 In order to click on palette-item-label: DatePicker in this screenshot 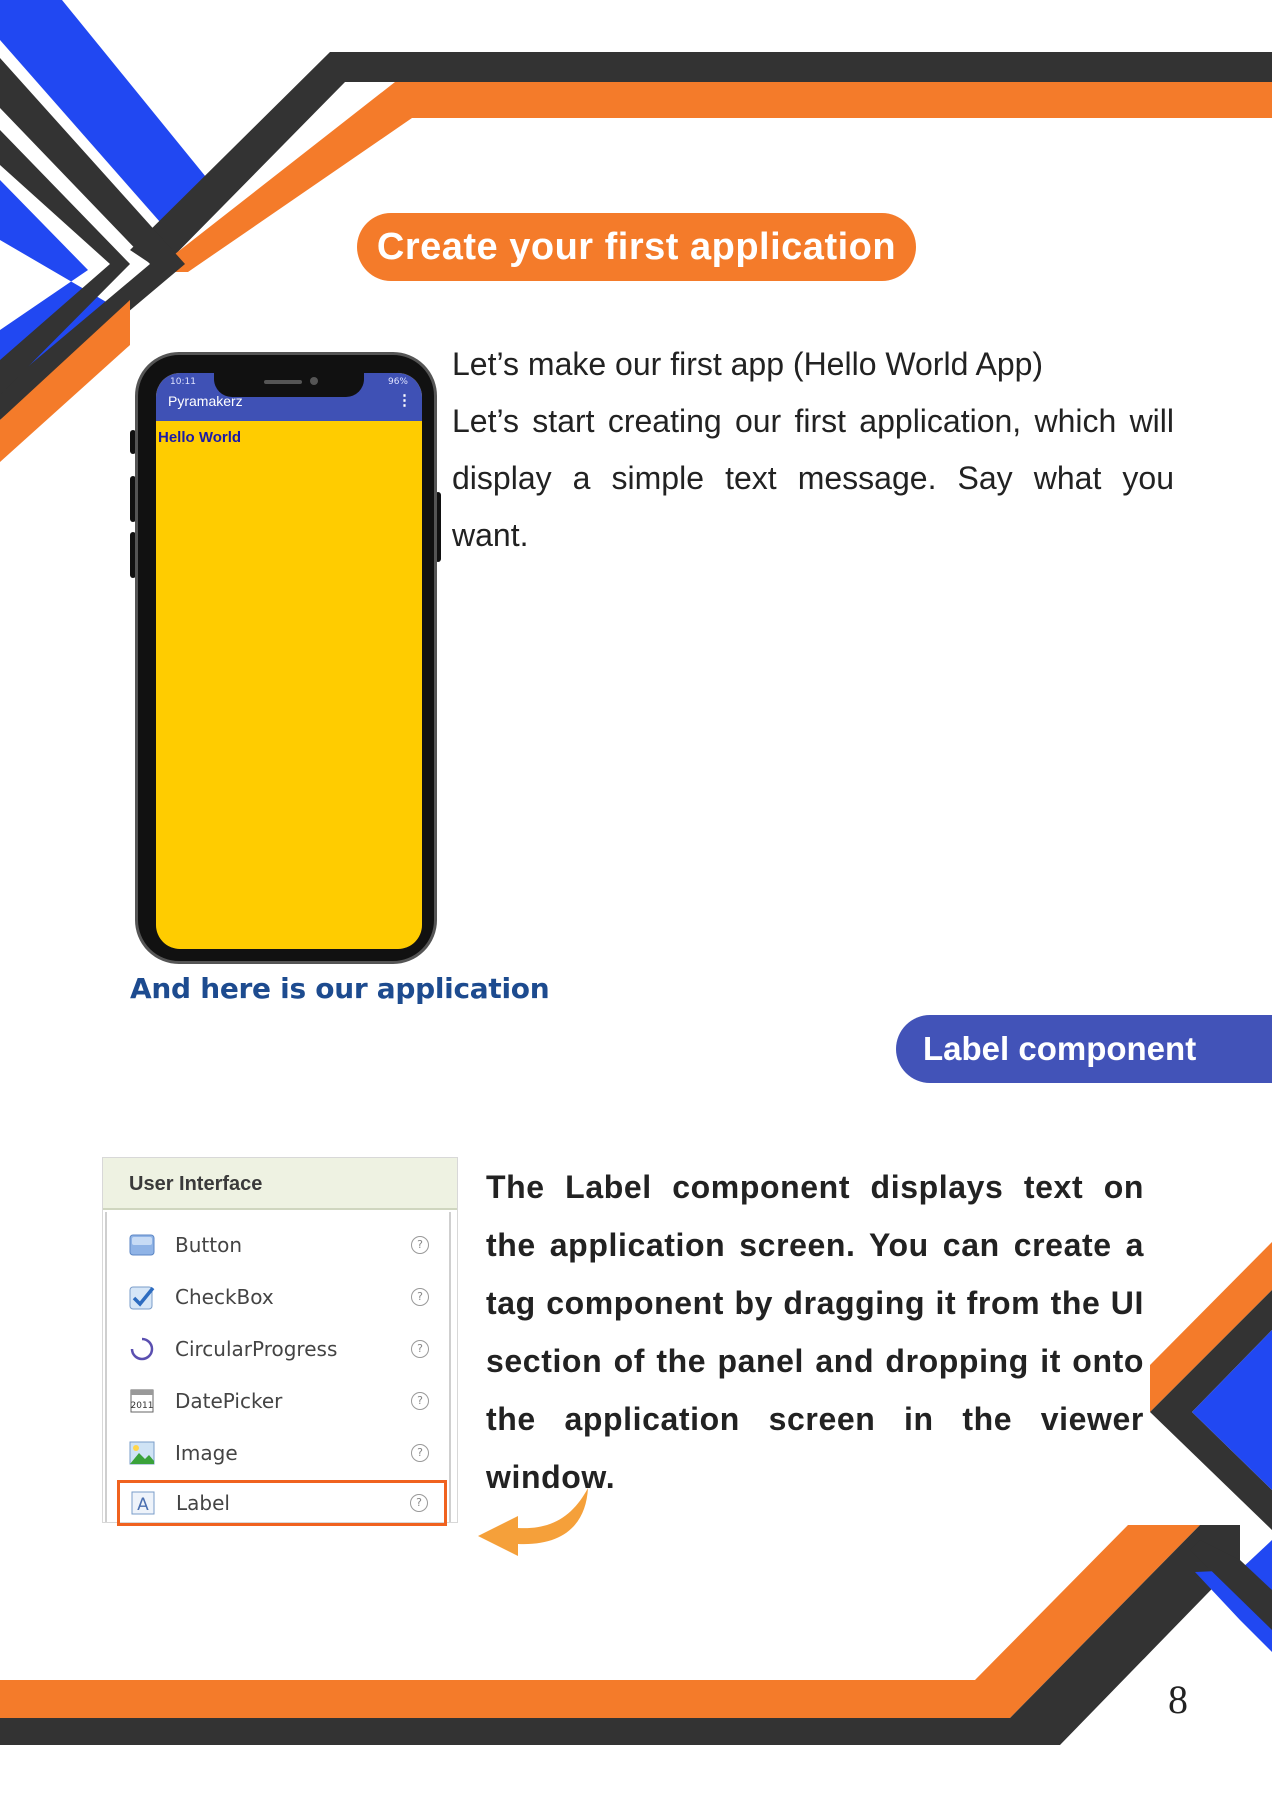, I will do `click(229, 1401)`.